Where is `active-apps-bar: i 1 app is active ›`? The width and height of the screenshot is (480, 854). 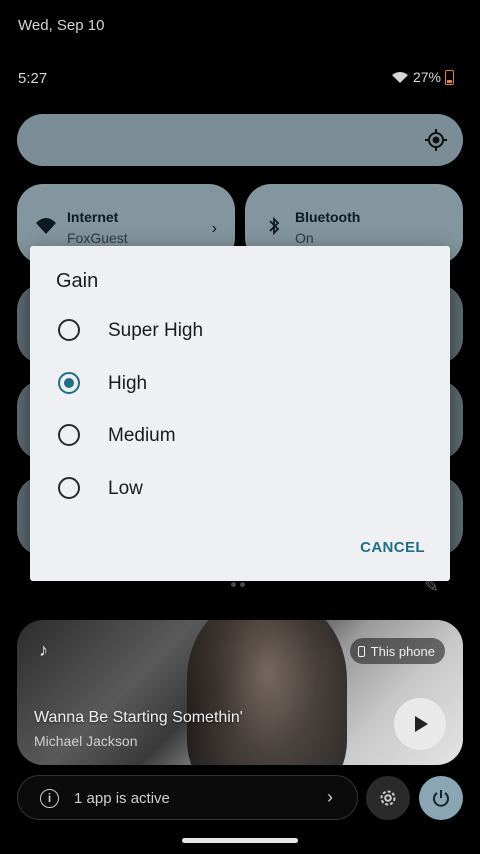
active-apps-bar: i 1 app is active › is located at coordinates (187, 797).